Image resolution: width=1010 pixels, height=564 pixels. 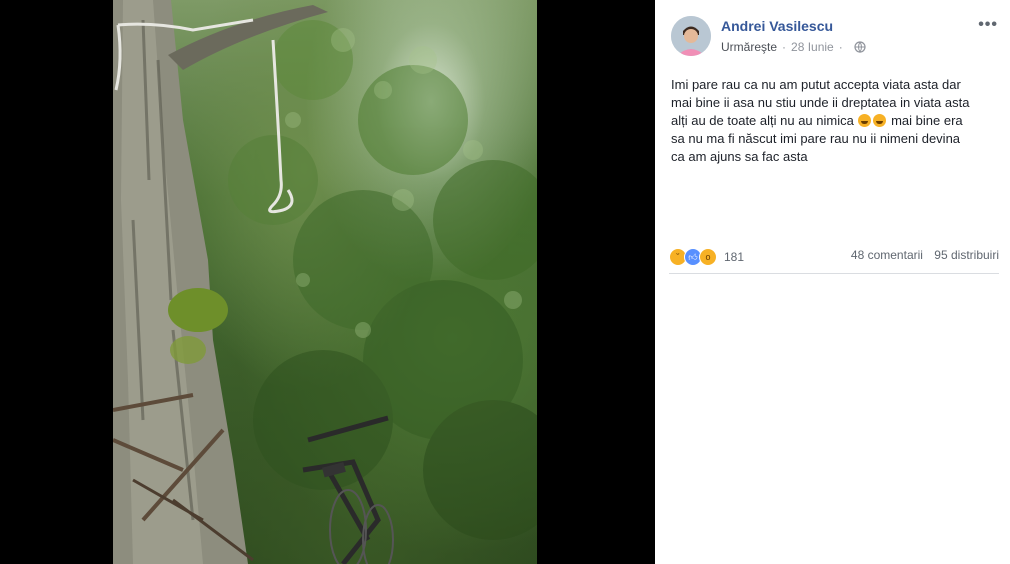 I want to click on author-name-link: Andrei Vasilescu, so click(x=777, y=26).